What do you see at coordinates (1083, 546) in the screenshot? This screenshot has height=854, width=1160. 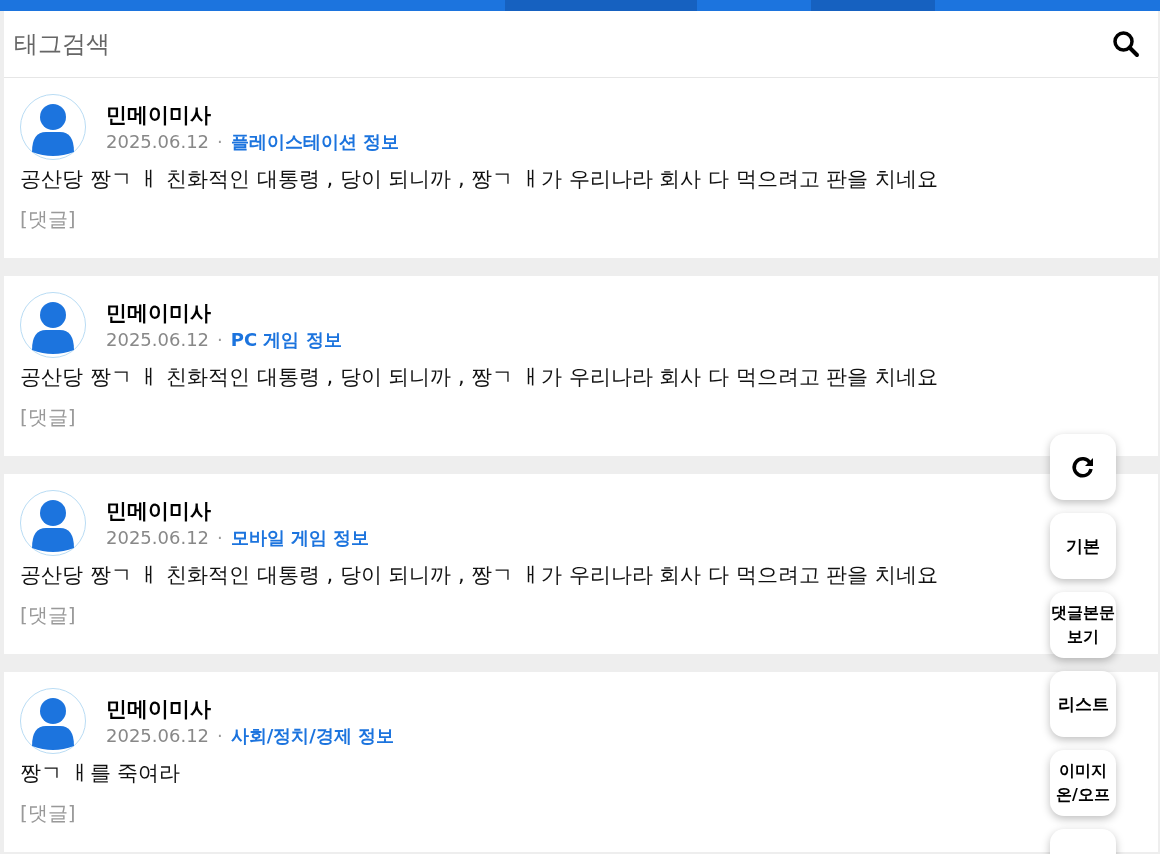 I see `view-mode-button: 기본` at bounding box center [1083, 546].